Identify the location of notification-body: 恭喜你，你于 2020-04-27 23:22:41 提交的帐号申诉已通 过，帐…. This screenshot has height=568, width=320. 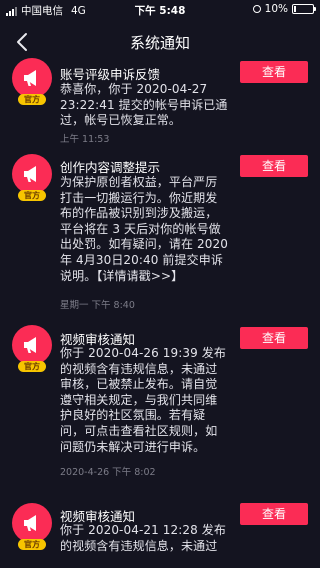
(144, 105).